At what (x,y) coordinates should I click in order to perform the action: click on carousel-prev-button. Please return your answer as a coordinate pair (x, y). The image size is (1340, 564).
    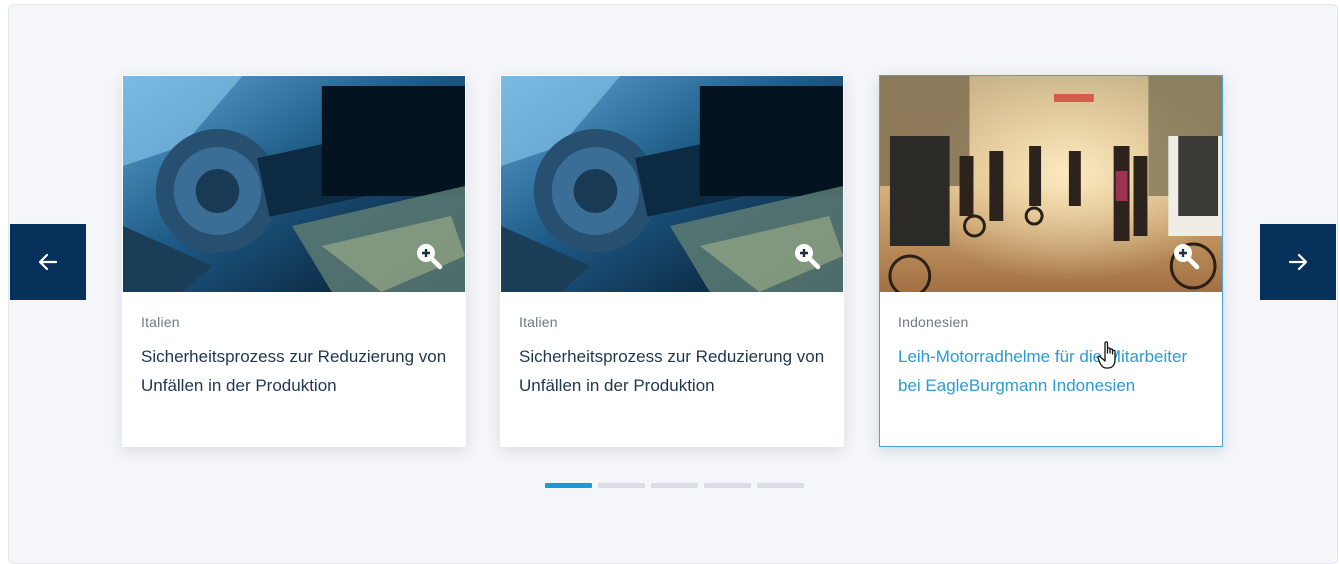
    Looking at the image, I should click on (48, 262).